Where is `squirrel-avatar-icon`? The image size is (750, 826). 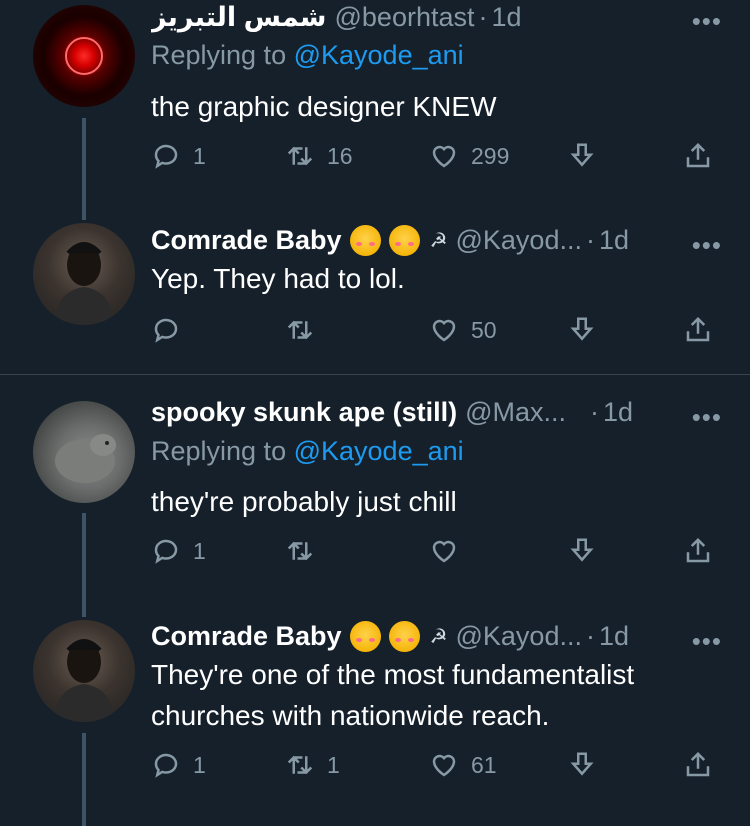 squirrel-avatar-icon is located at coordinates (85, 458).